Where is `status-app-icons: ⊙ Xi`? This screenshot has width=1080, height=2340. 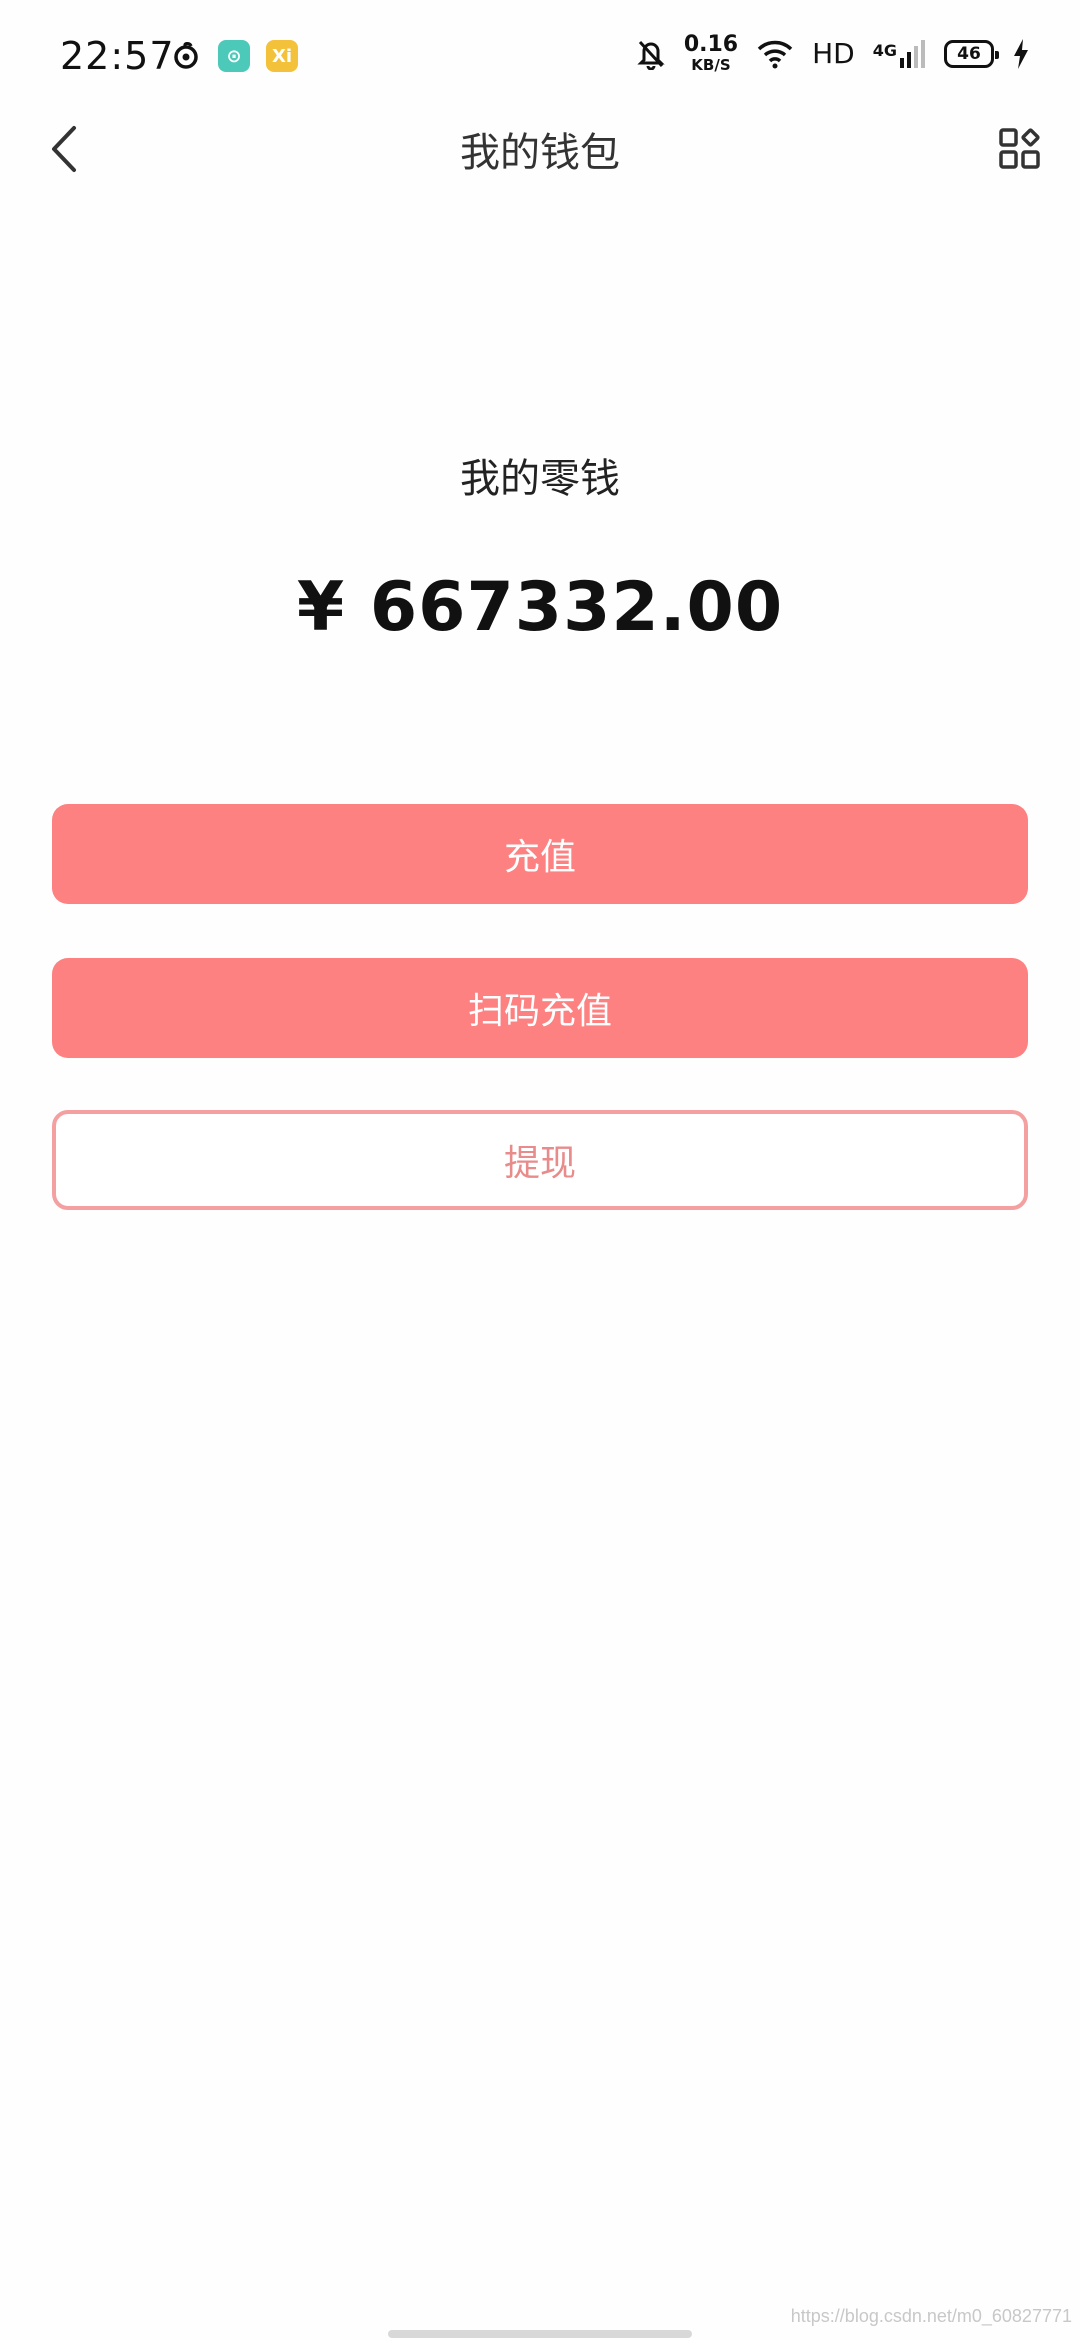 status-app-icons: ⊙ Xi is located at coordinates (234, 56).